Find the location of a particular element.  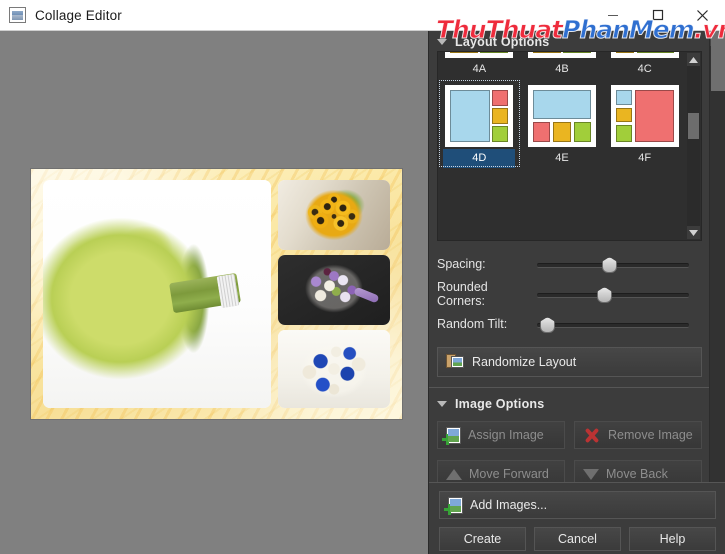

green-cymbidium-bouquet-image is located at coordinates (157, 294).